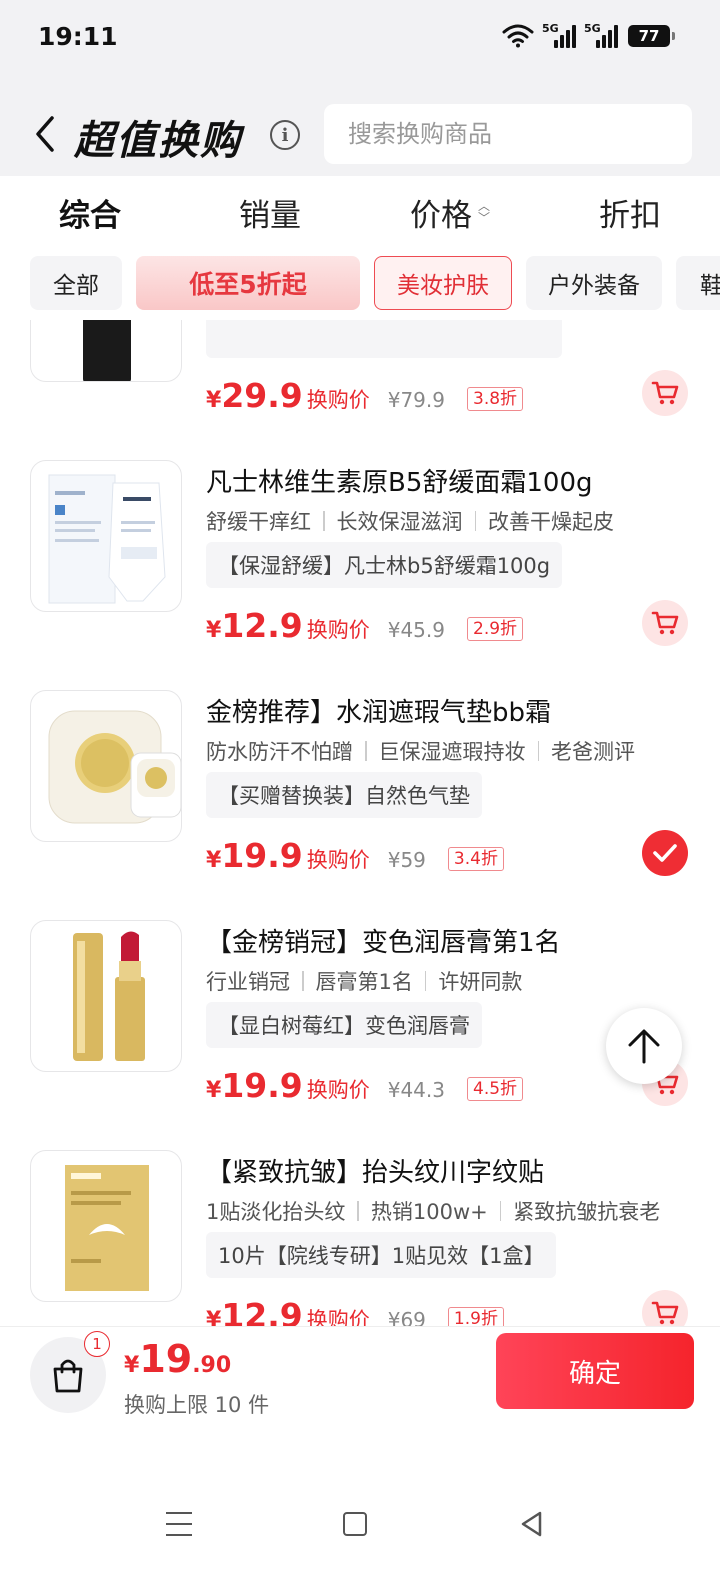  I want to click on bottom-bar: 1 ¥19.90 换购上限 10 件 确定, so click(360, 1406).